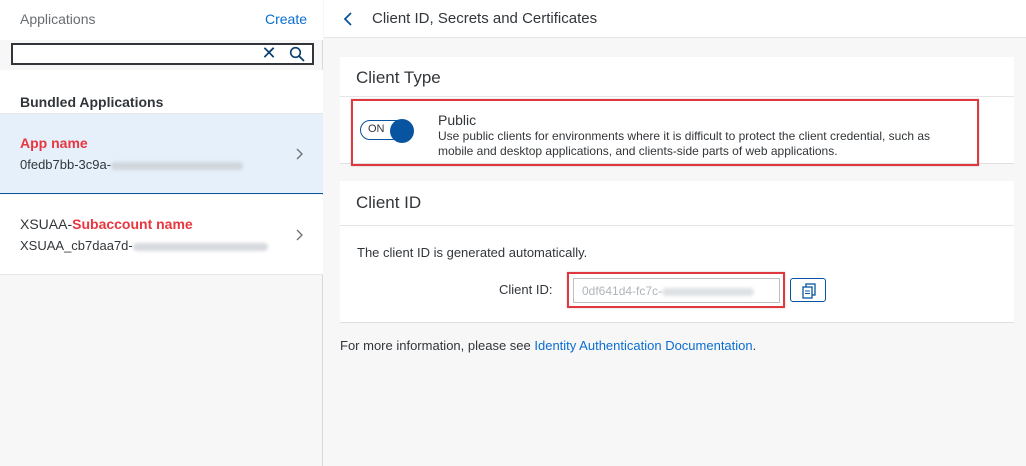  I want to click on public-toggle: ON, so click(387, 131).